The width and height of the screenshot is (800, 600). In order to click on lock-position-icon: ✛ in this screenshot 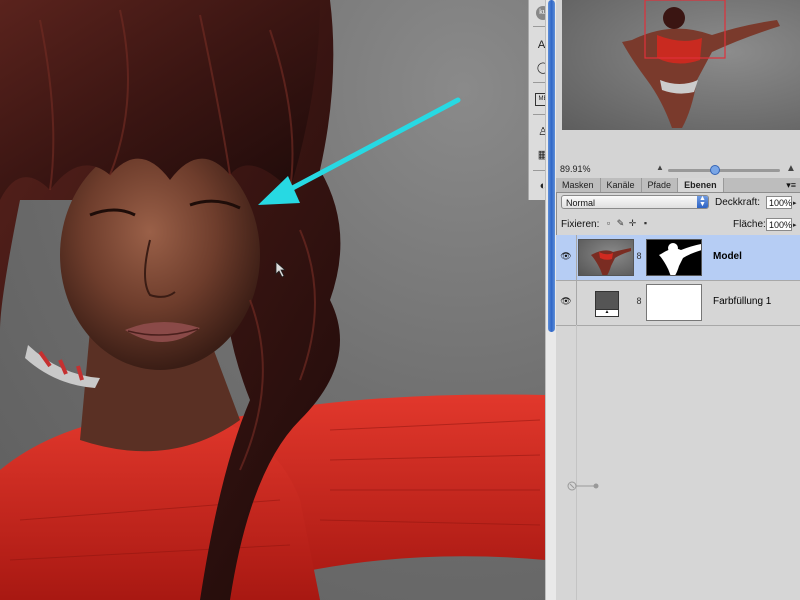, I will do `click(632, 223)`.